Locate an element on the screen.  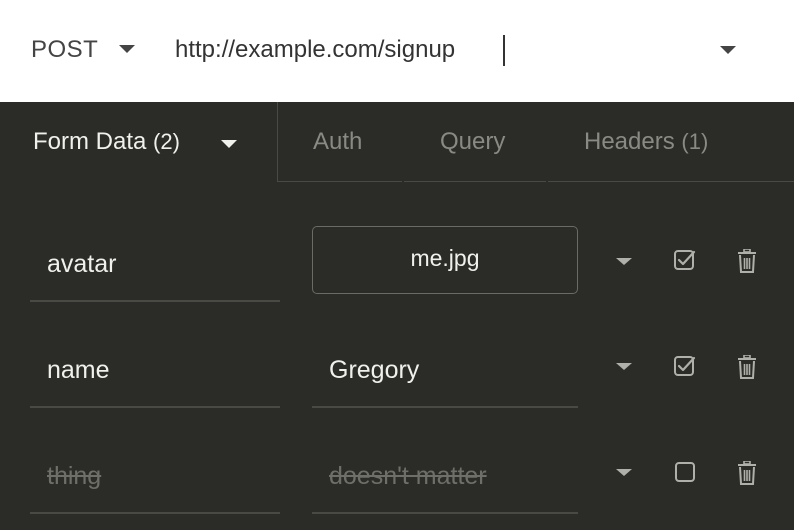
tab-form-data-label: Form Data (2) is located at coordinates (106, 142).